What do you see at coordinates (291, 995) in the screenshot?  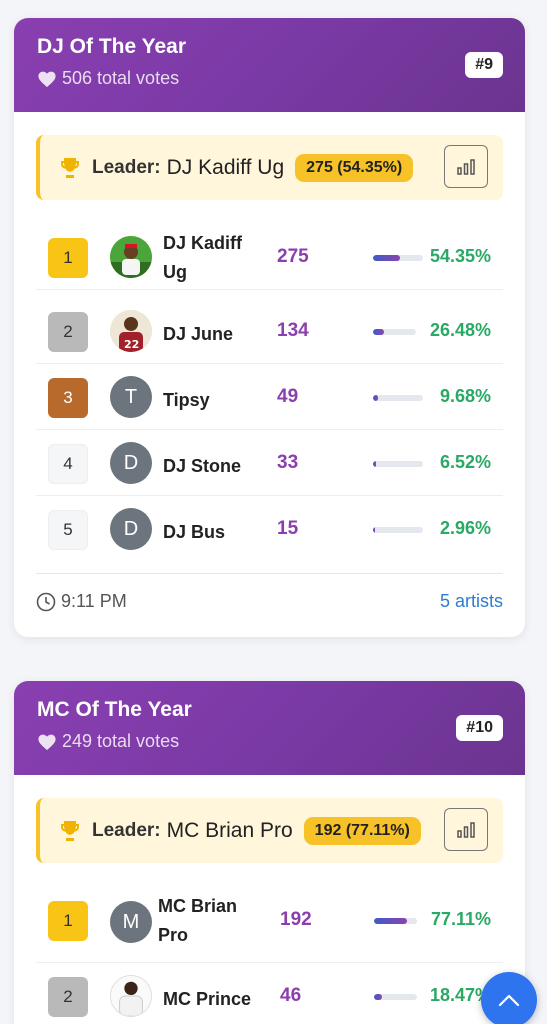 I see `vote-count: 46` at bounding box center [291, 995].